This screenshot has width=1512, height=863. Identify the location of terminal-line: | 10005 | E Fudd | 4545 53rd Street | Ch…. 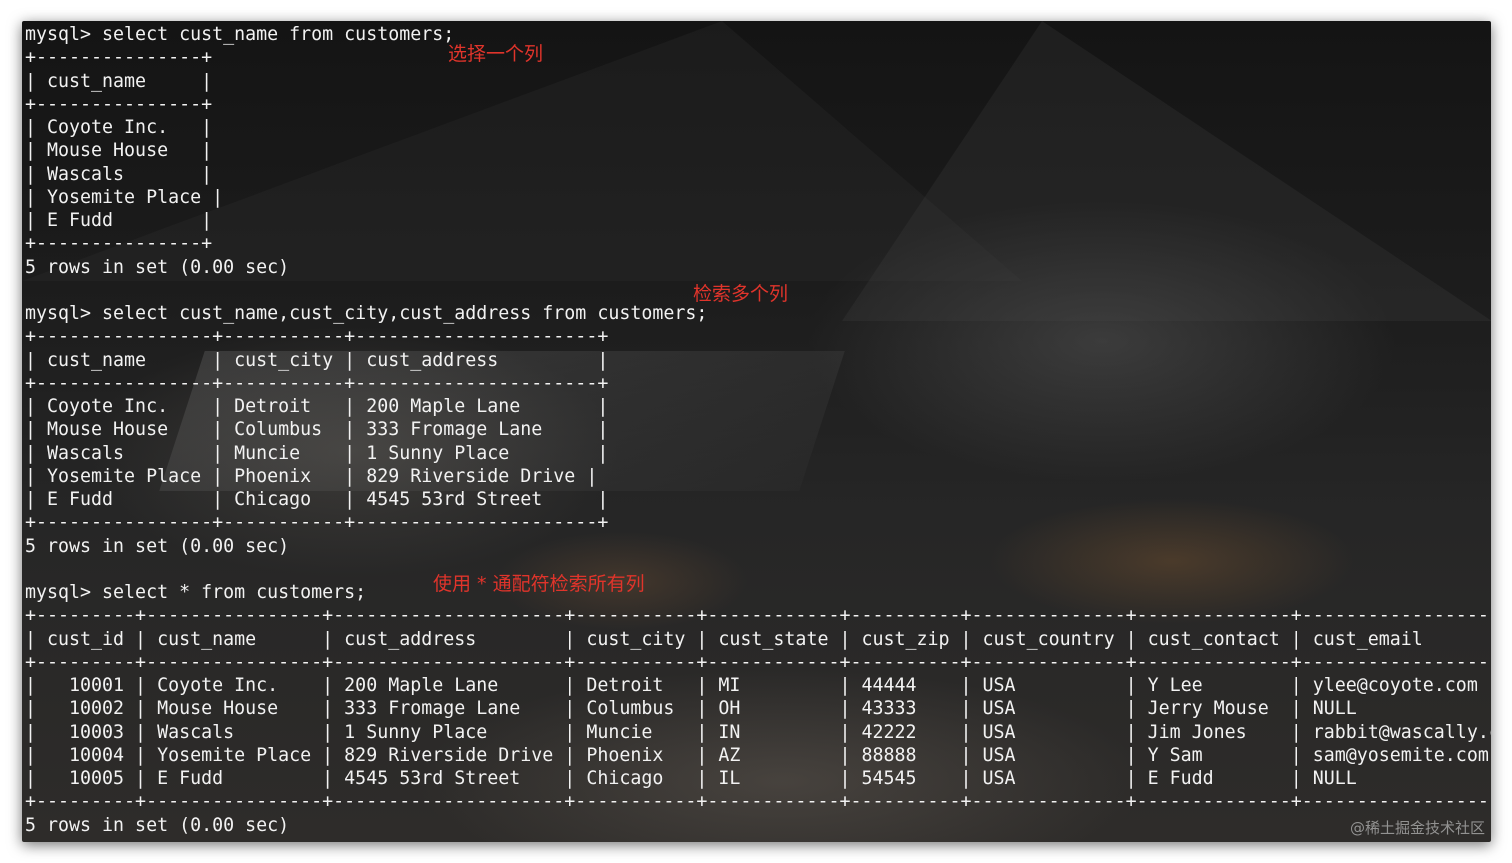
(758, 778).